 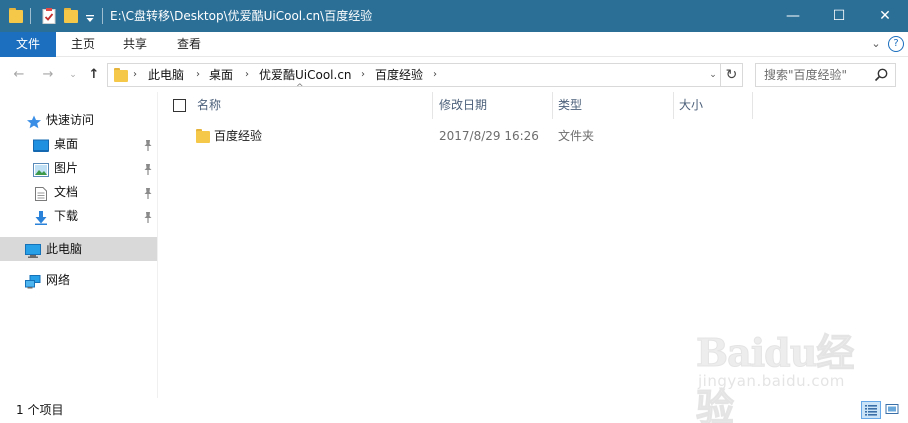 What do you see at coordinates (166, 75) in the screenshot?
I see `breadcrumb-this-pc: 此电脑` at bounding box center [166, 75].